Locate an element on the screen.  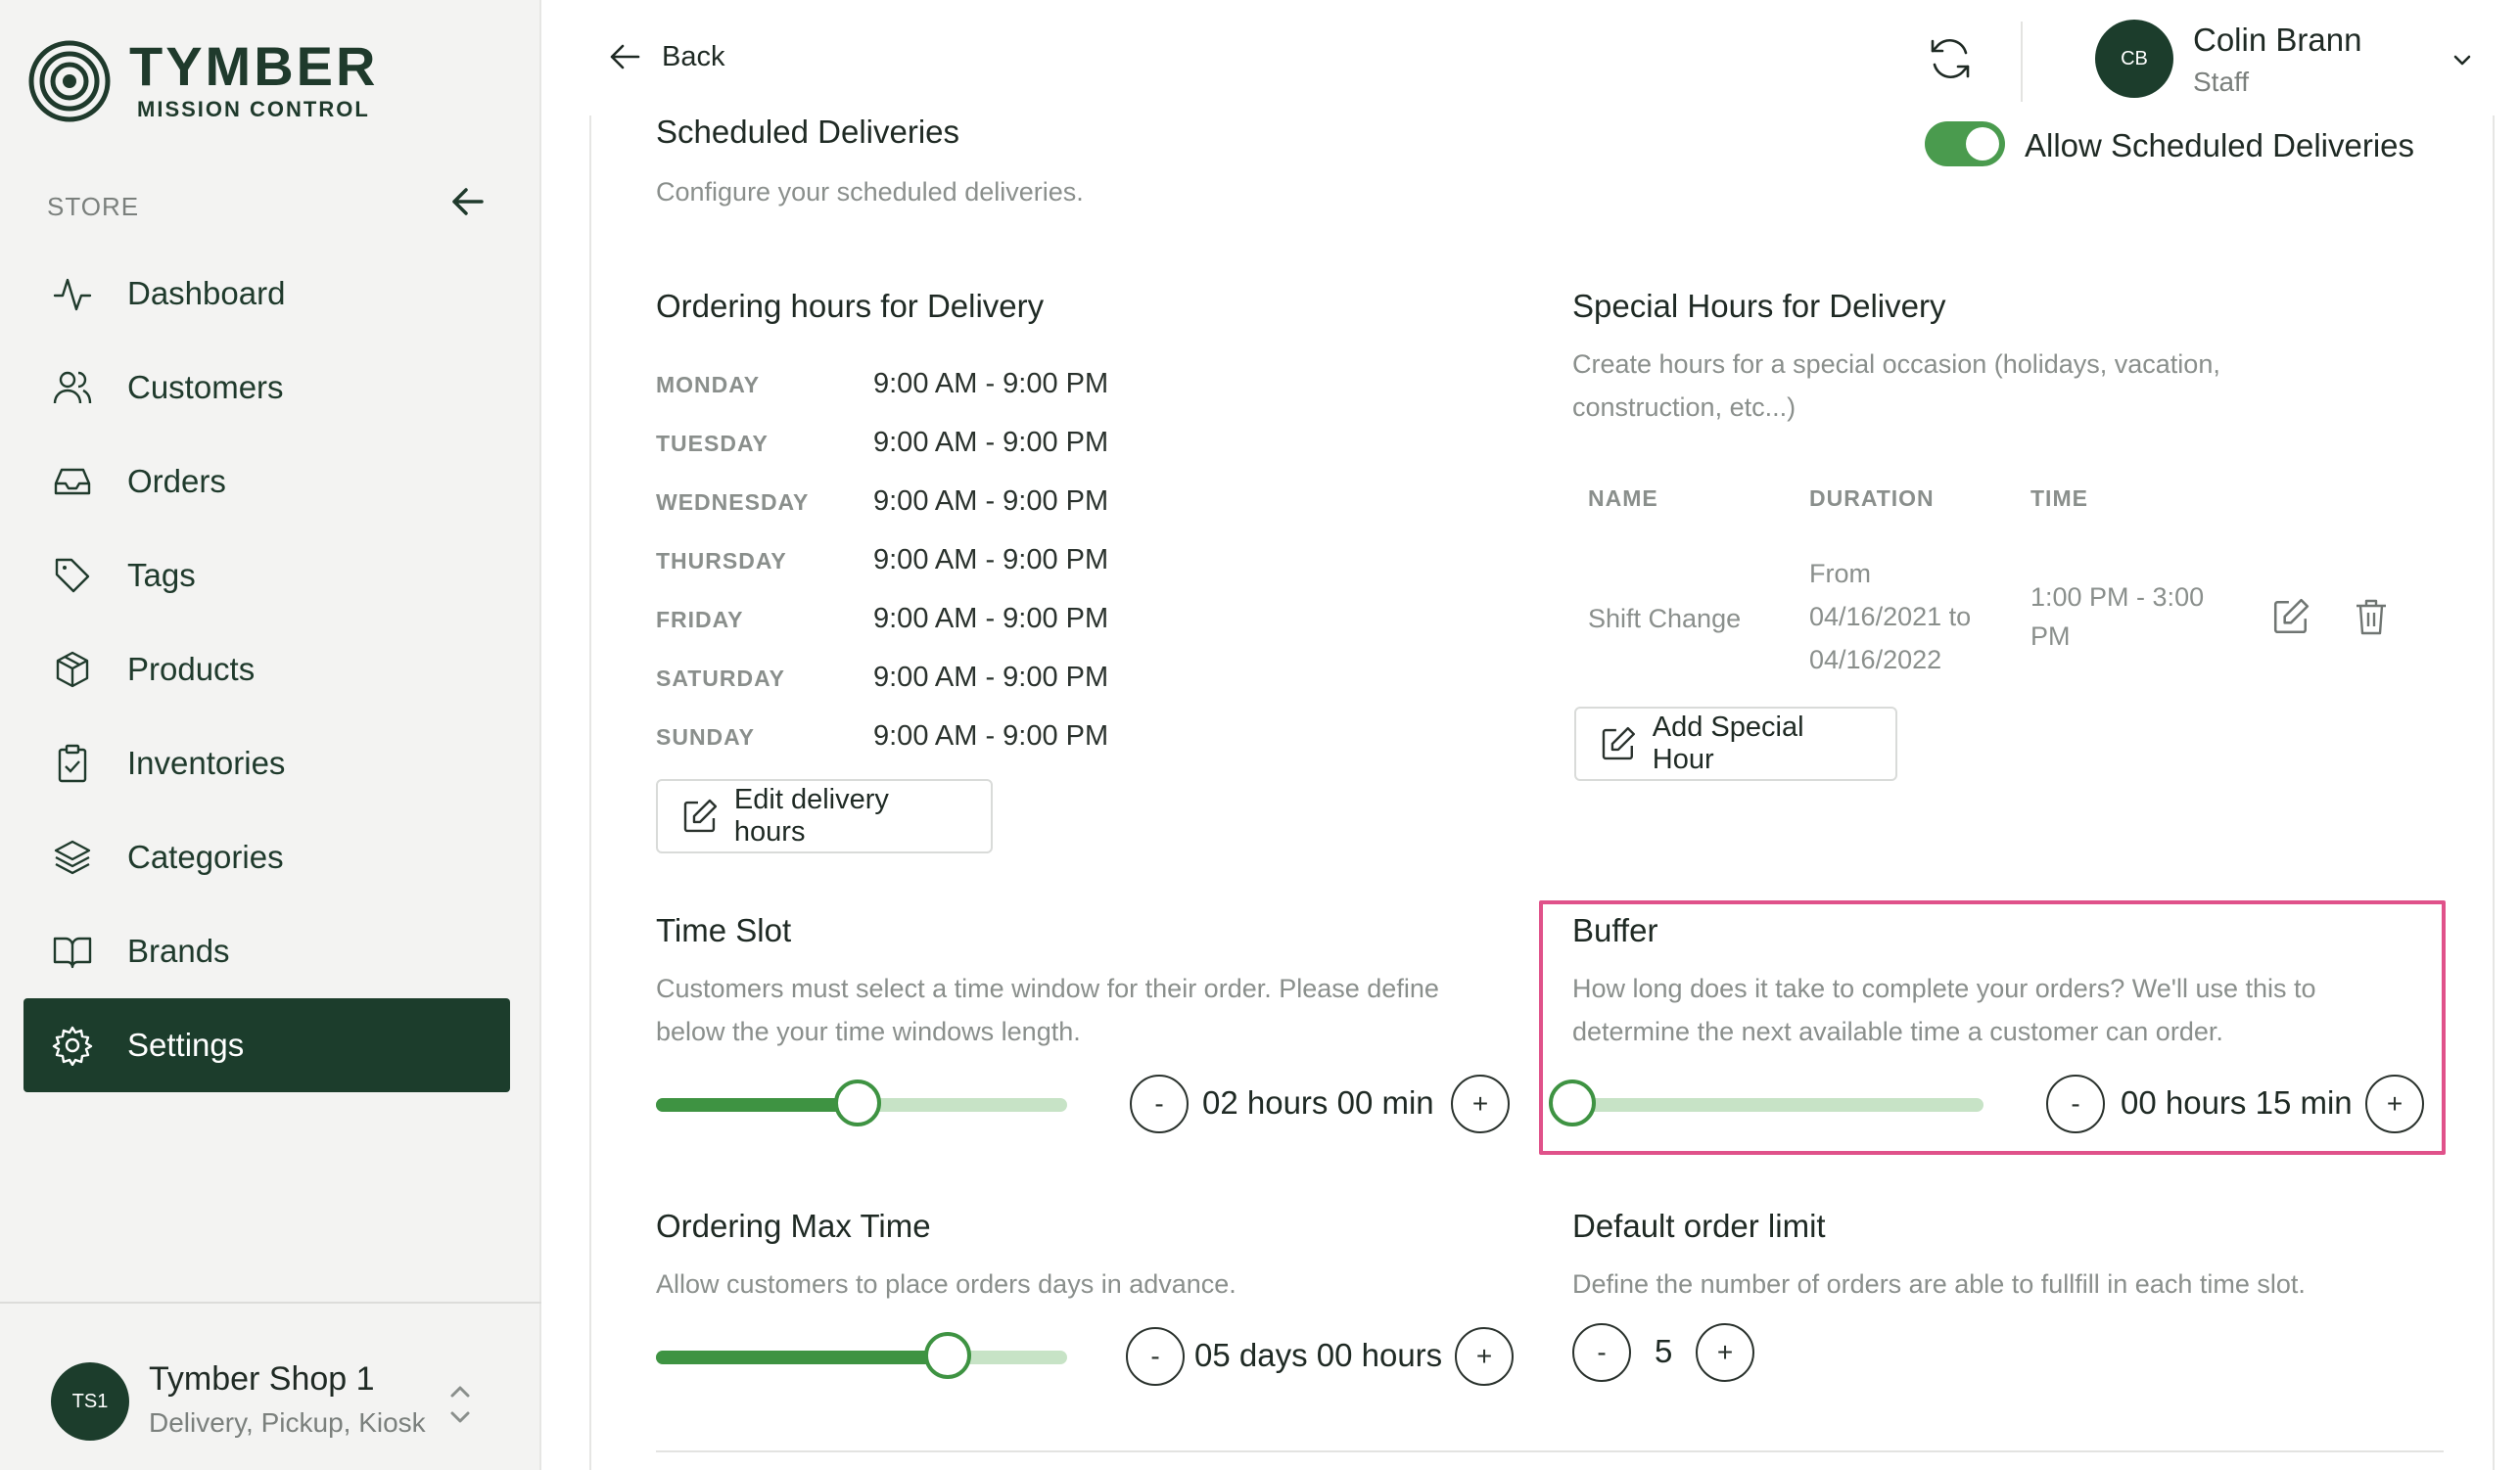
clipboard-icon is located at coordinates (72, 763).